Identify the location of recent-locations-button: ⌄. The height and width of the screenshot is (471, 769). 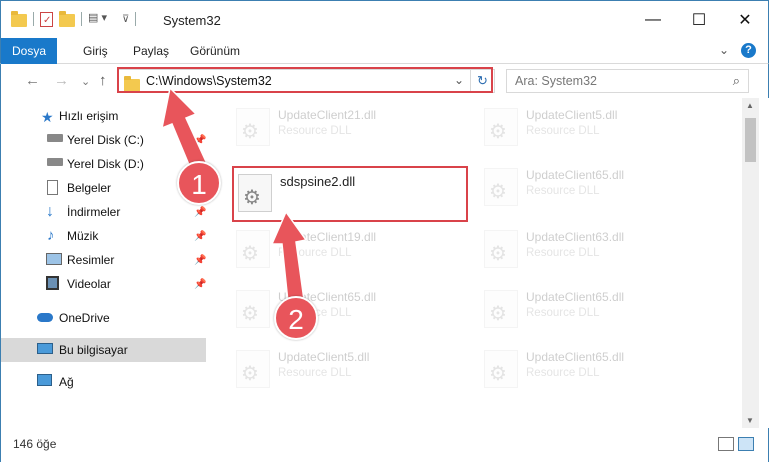
(85, 81).